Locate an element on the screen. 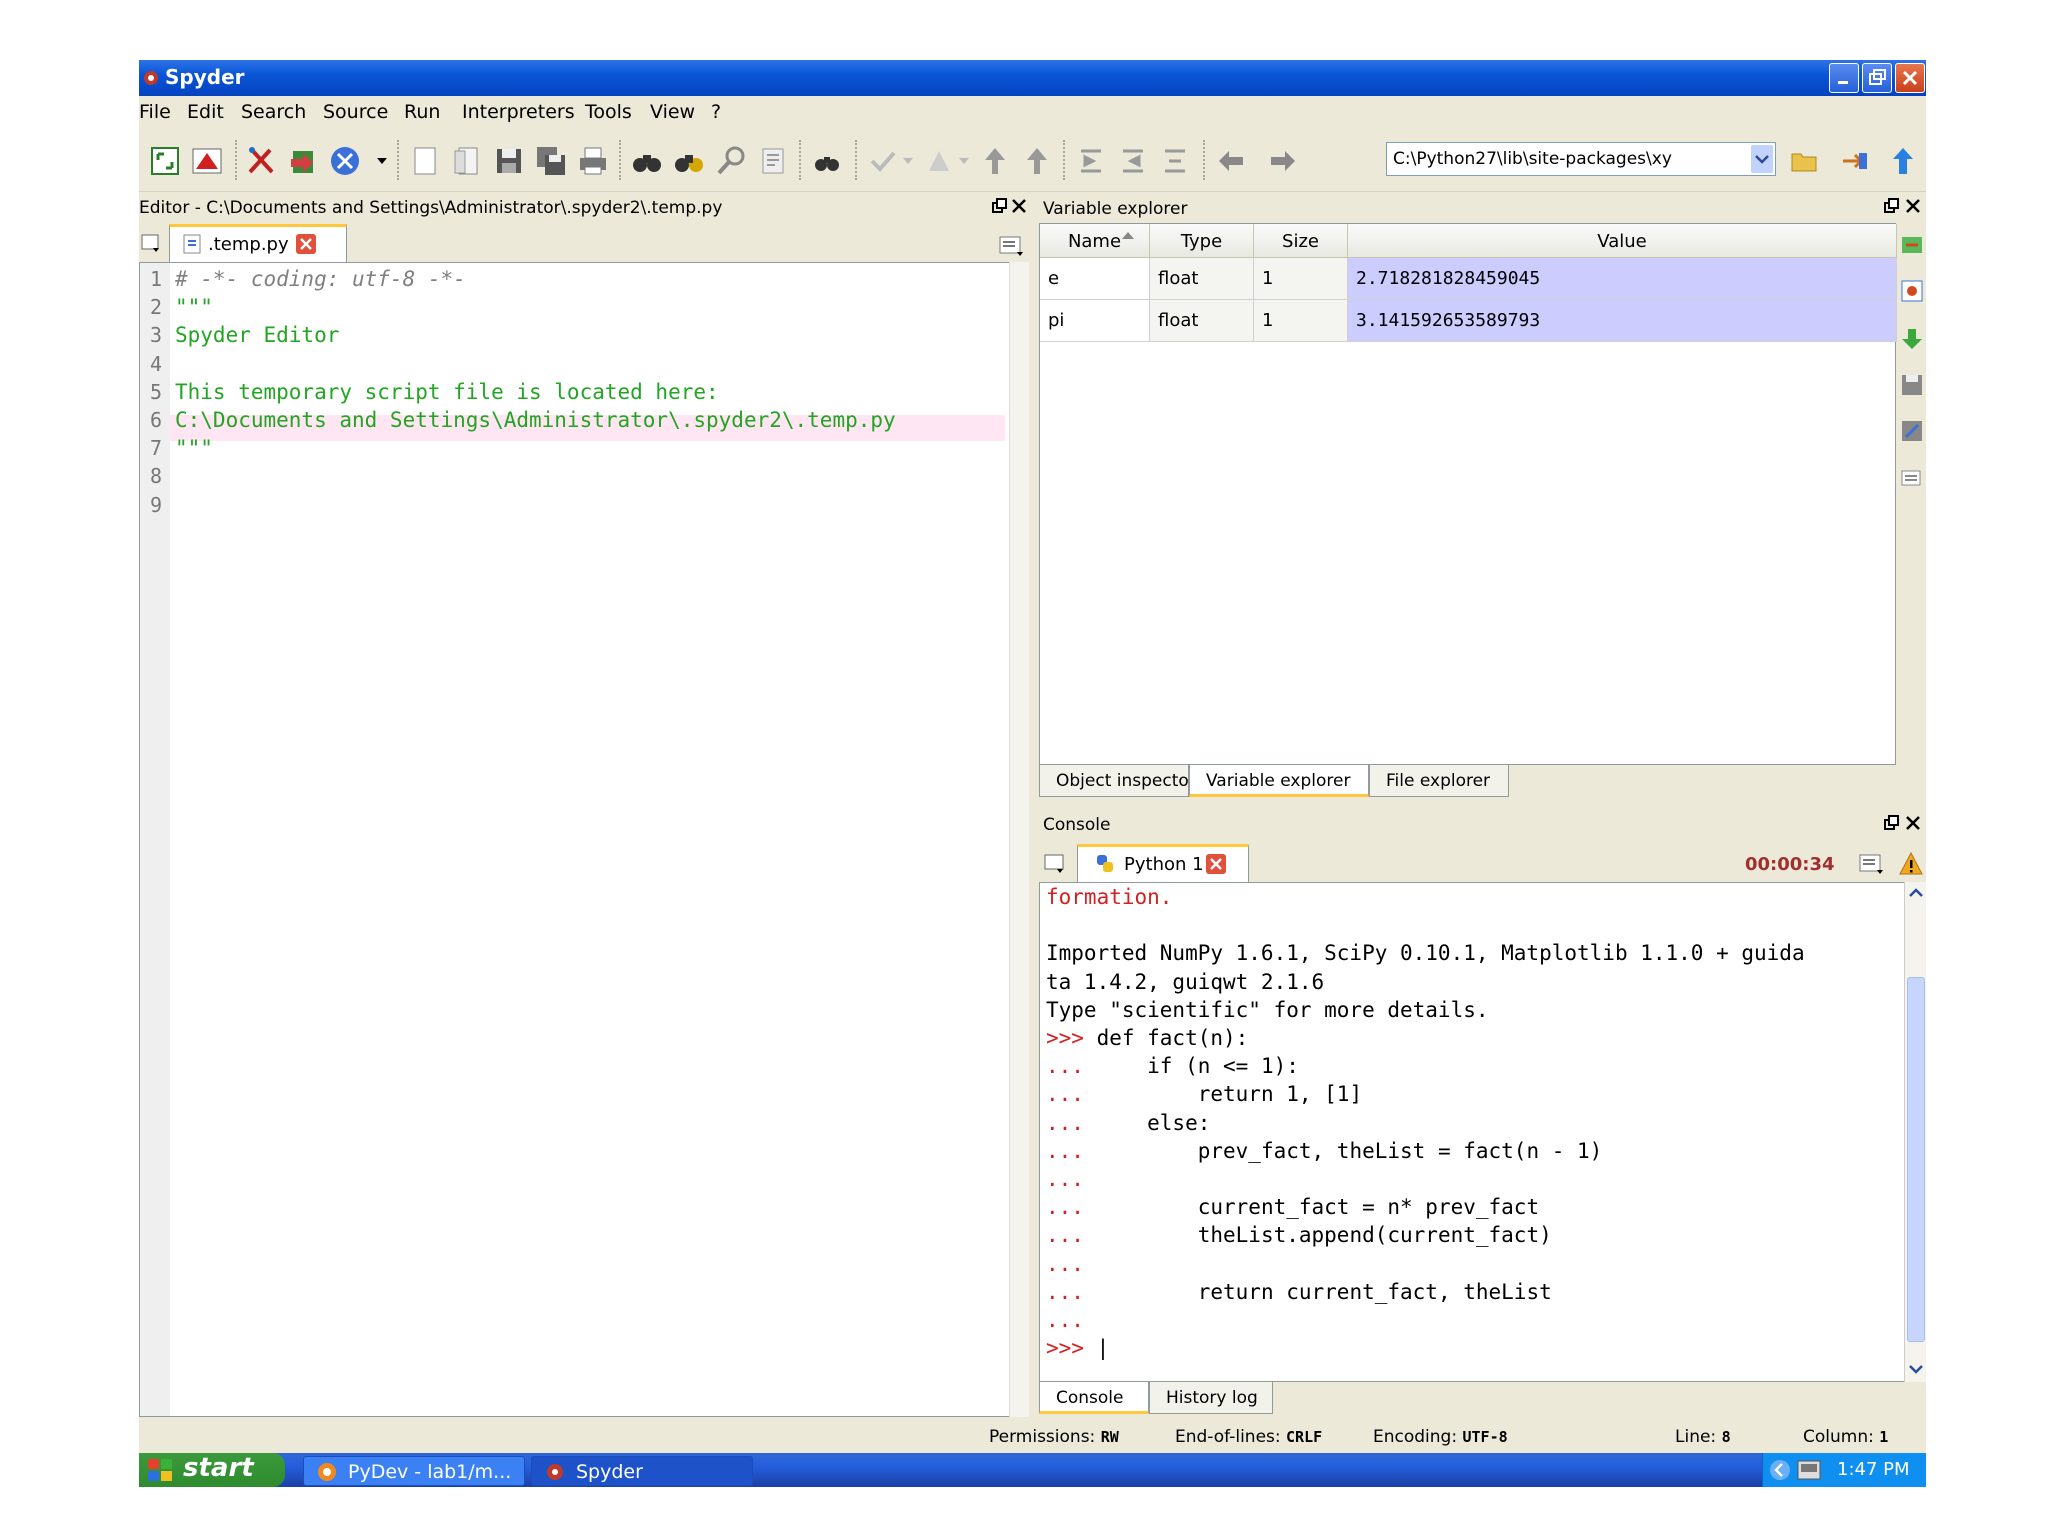  tab-console: Console is located at coordinates (1094, 1398).